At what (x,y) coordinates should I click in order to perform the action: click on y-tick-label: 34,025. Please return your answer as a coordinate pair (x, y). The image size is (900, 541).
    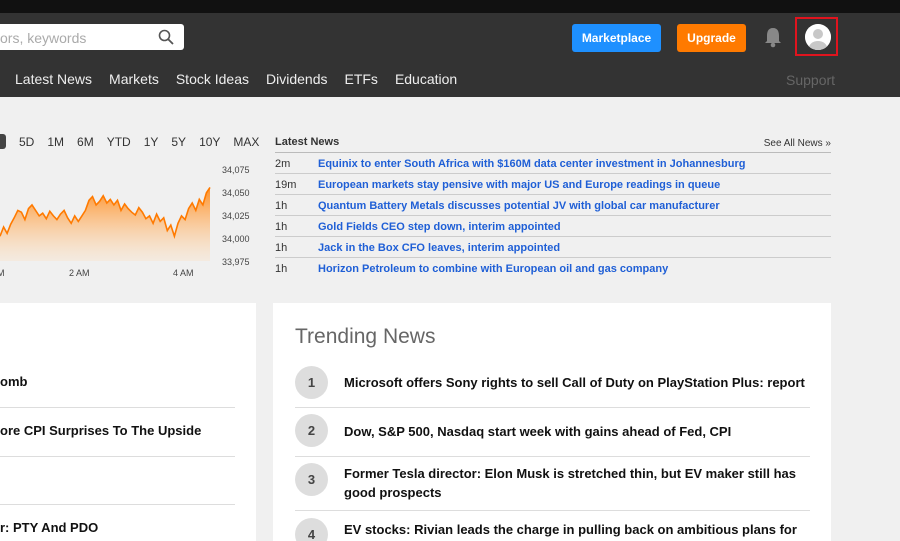
    Looking at the image, I should click on (236, 216).